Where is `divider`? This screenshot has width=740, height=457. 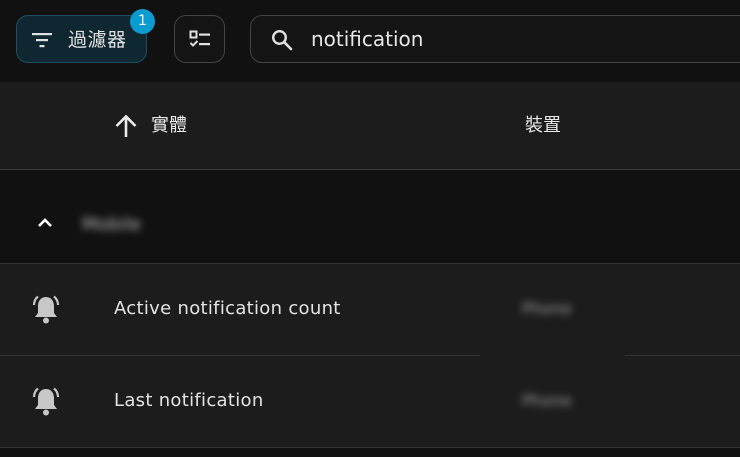
divider is located at coordinates (552, 356).